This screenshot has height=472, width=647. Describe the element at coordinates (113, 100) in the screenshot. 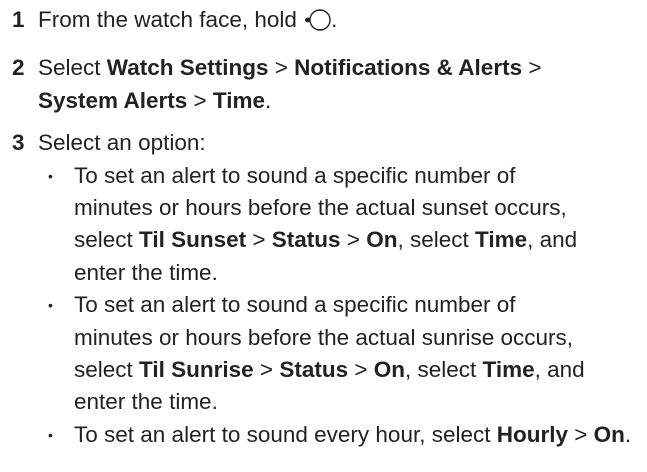

I see `menu-system-alerts: System Alerts` at that location.